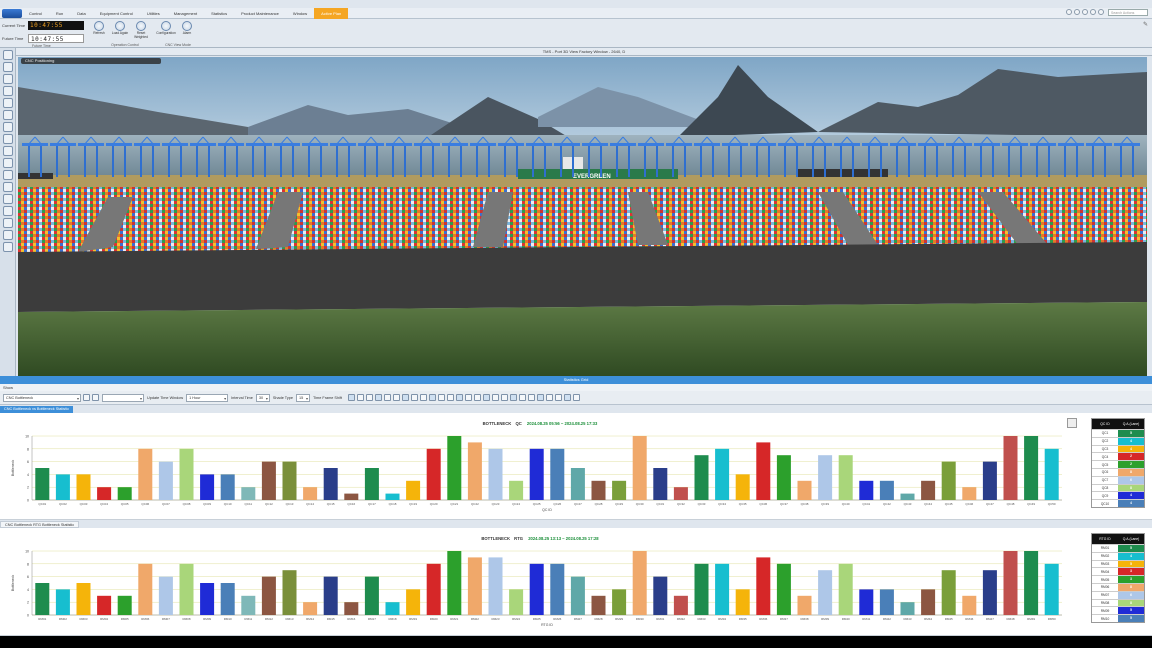  I want to click on legend-row: QC2 4, so click(1118, 440).